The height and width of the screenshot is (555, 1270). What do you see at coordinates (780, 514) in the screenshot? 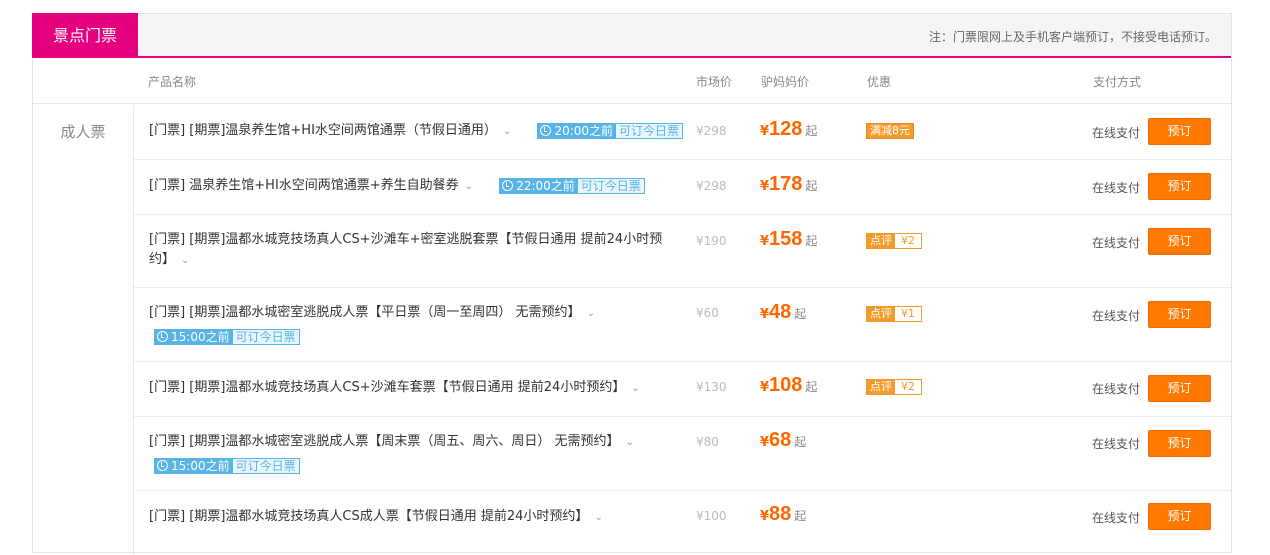
I see `price-value: 88` at bounding box center [780, 514].